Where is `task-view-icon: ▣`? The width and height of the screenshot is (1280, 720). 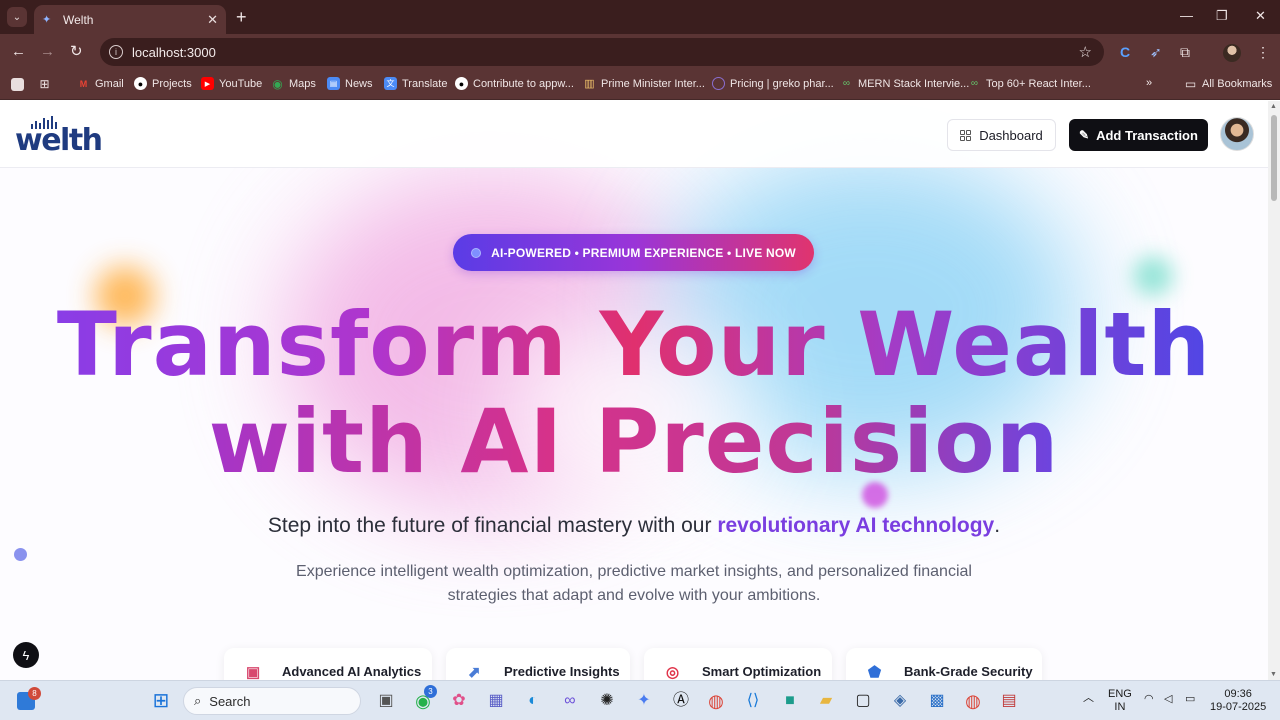 task-view-icon: ▣ is located at coordinates (386, 701).